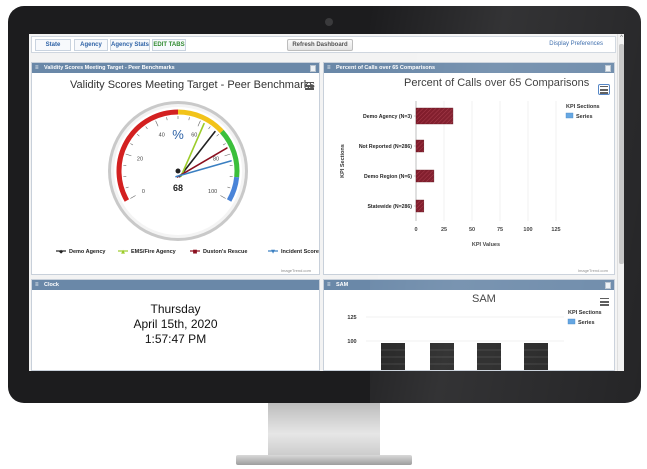 The image size is (647, 469). What do you see at coordinates (37, 285) in the screenshot?
I see `panel-menu-icon: ≡` at bounding box center [37, 285].